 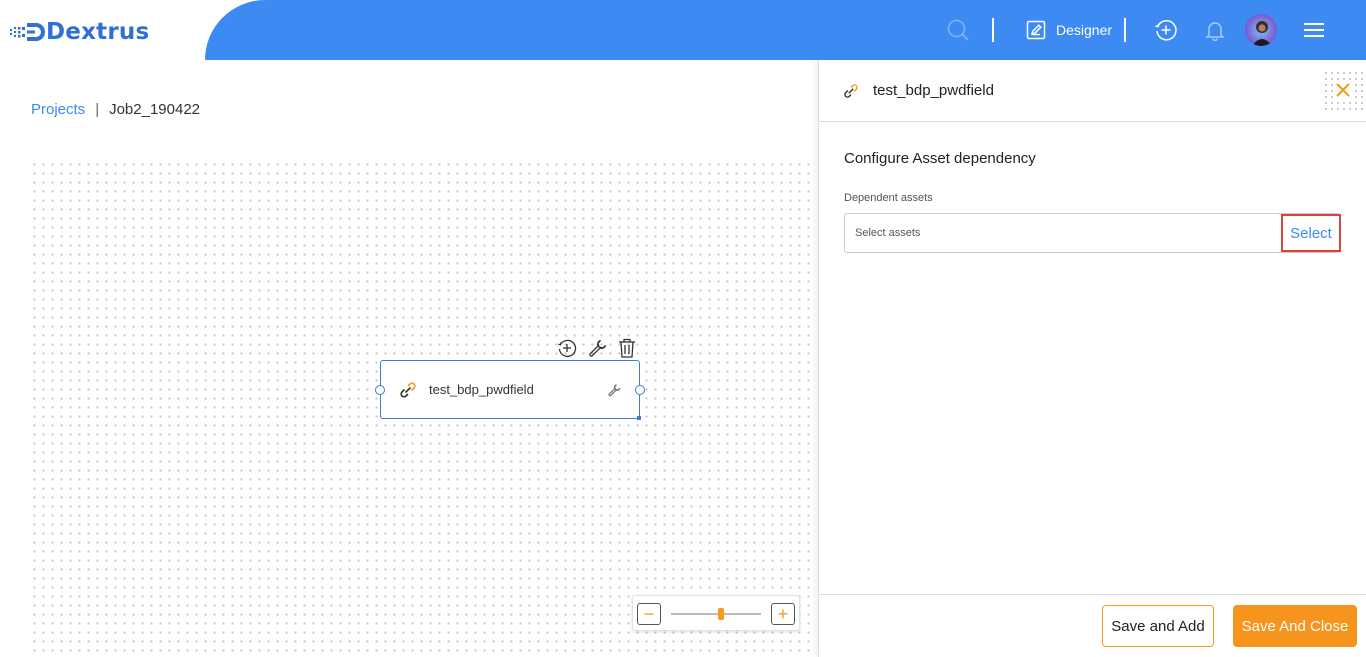 I want to click on panel-footer: Save and Add Save And Close, so click(x=1092, y=625).